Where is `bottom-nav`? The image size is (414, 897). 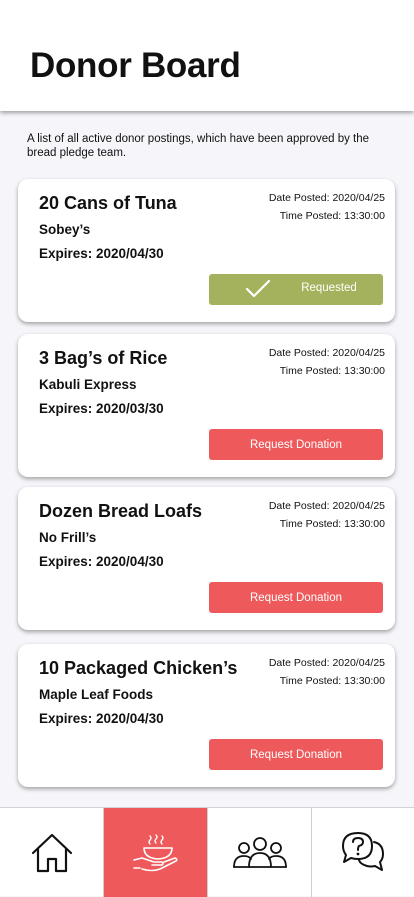
bottom-nav is located at coordinates (207, 852).